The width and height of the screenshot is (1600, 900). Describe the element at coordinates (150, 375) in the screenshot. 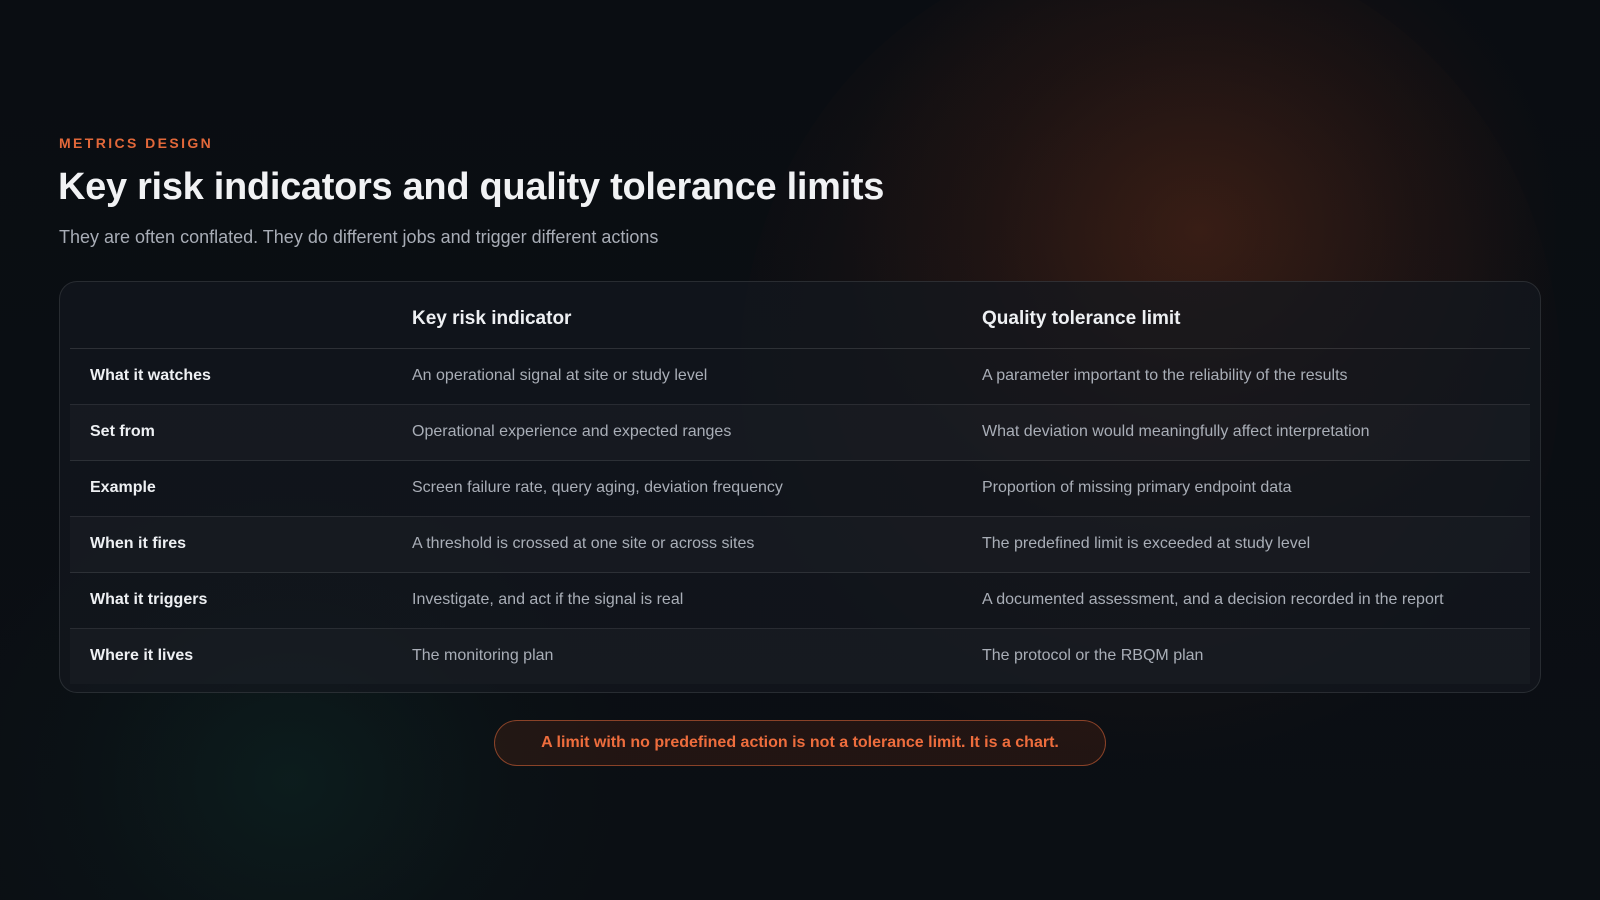

I see `row-label: What it watches` at that location.